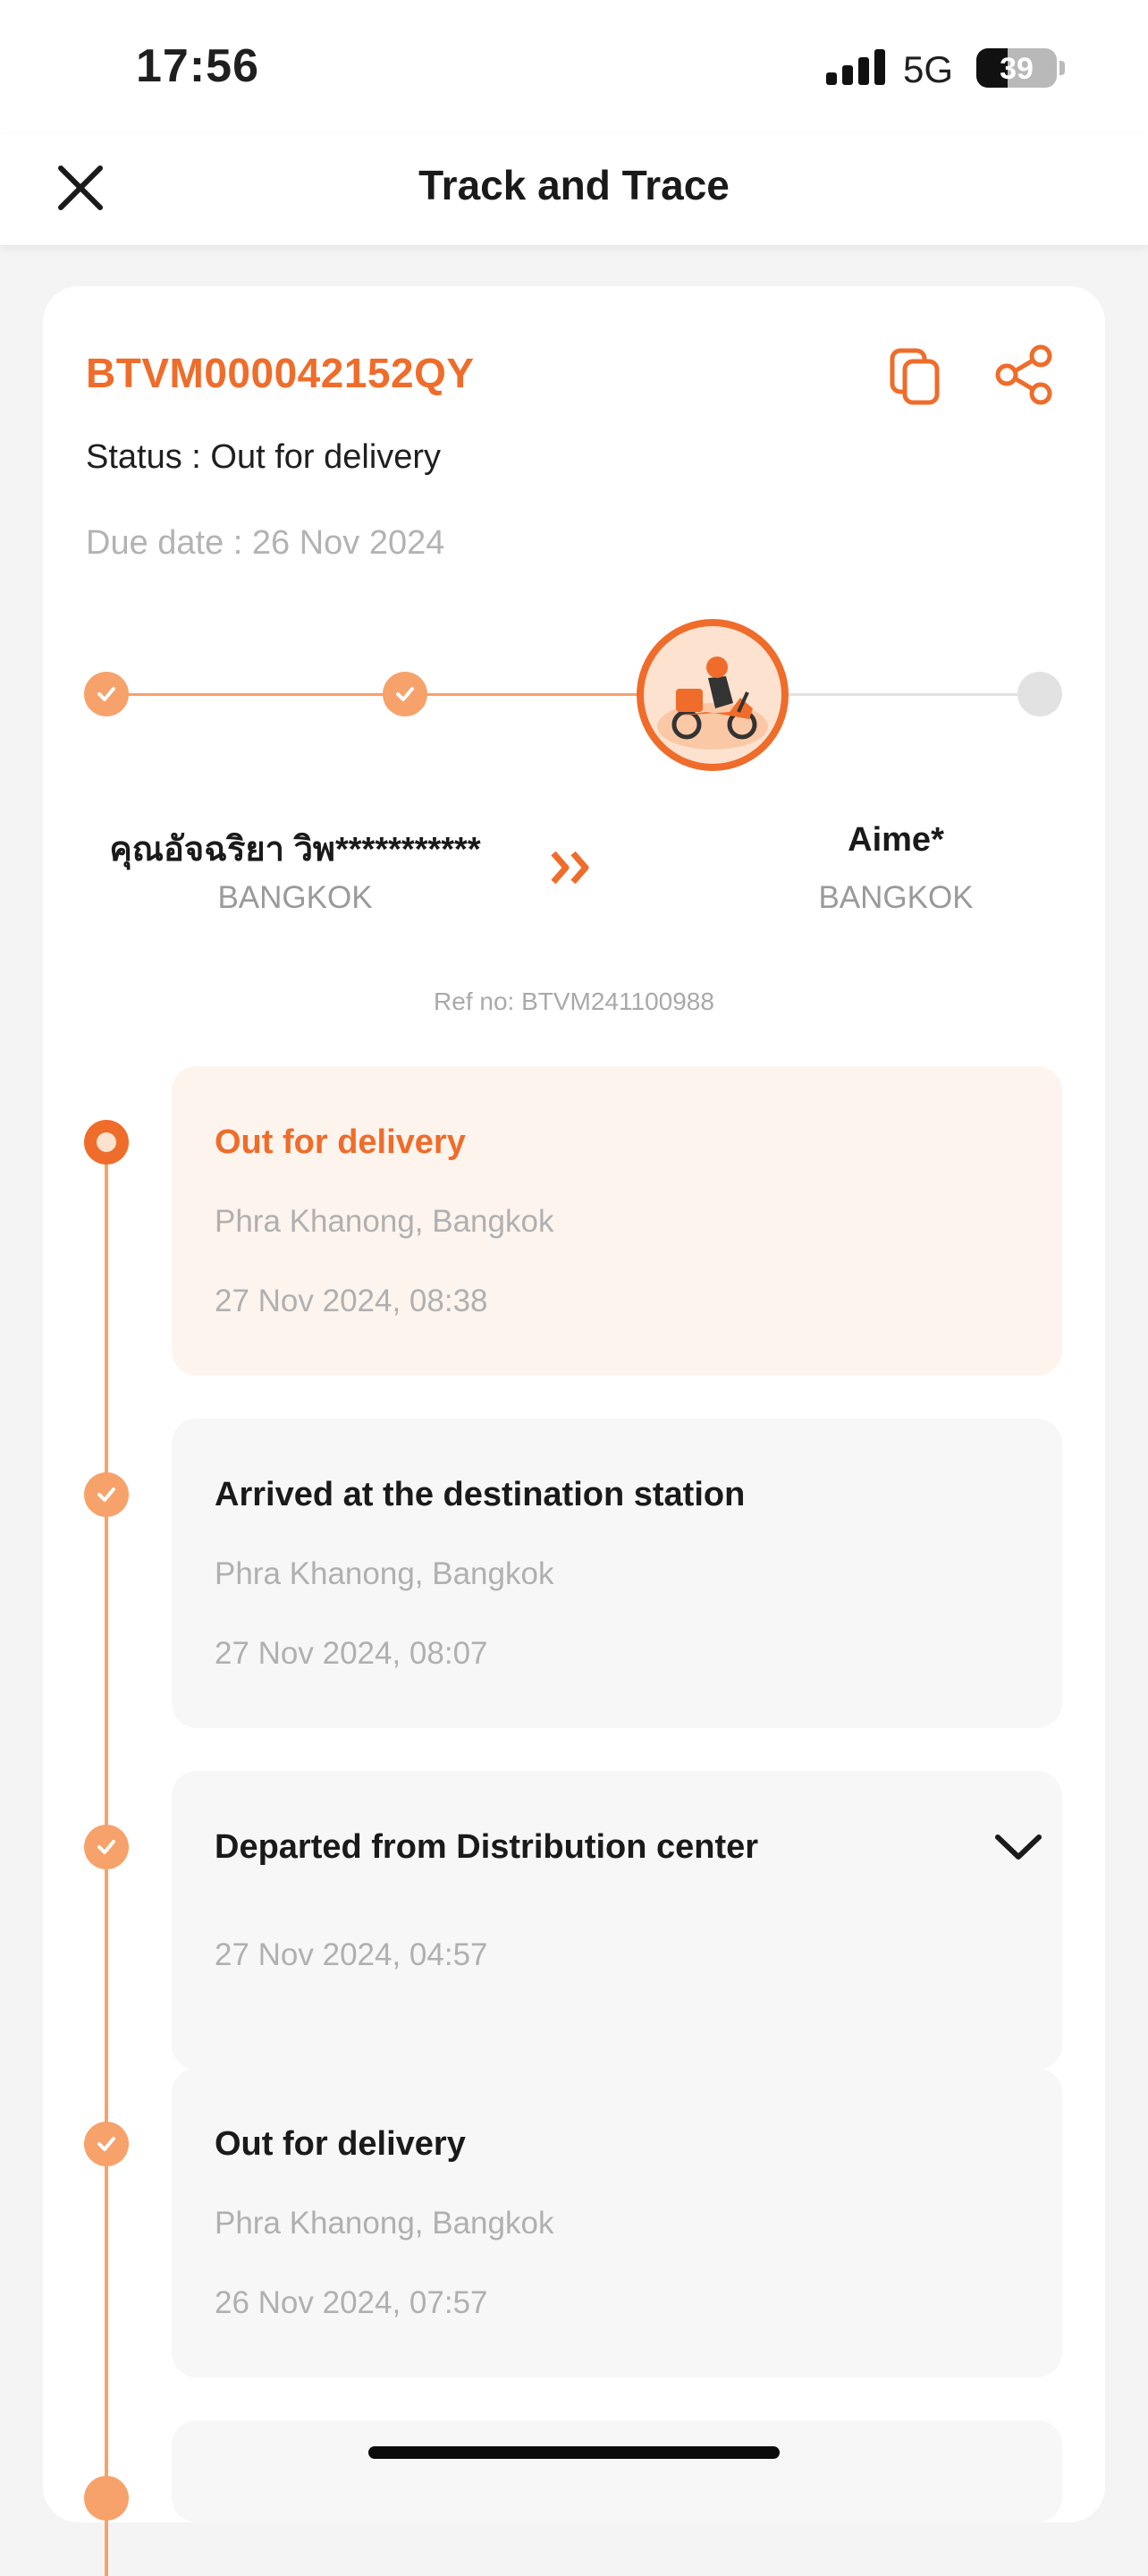 The height and width of the screenshot is (2576, 1148). I want to click on progress-step-current, so click(713, 695).